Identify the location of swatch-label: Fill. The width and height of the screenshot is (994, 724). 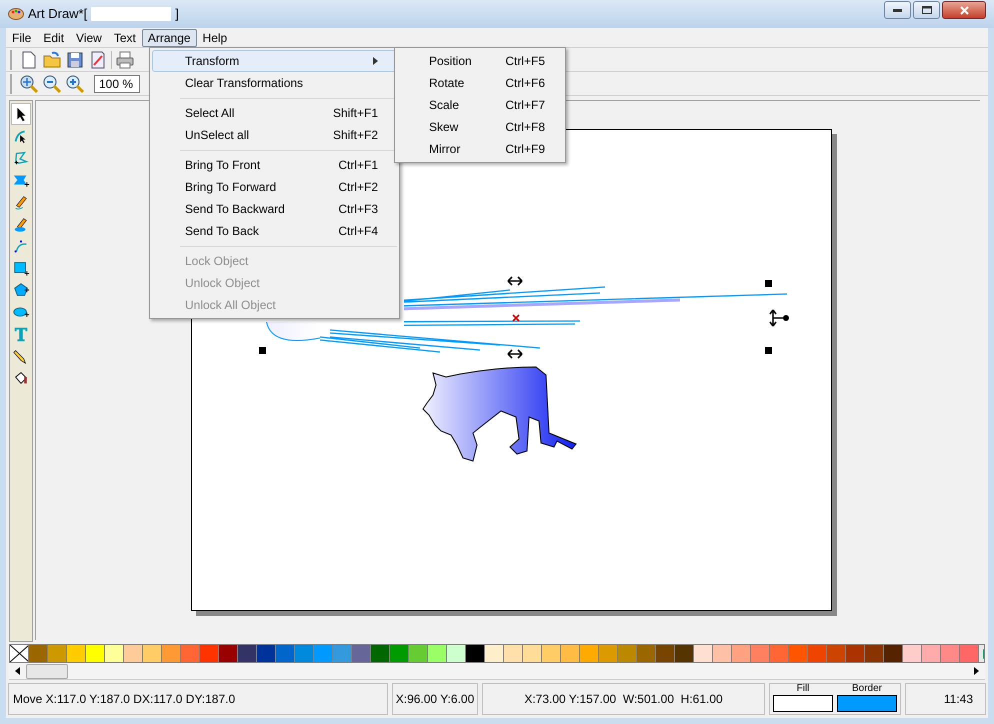
(803, 689).